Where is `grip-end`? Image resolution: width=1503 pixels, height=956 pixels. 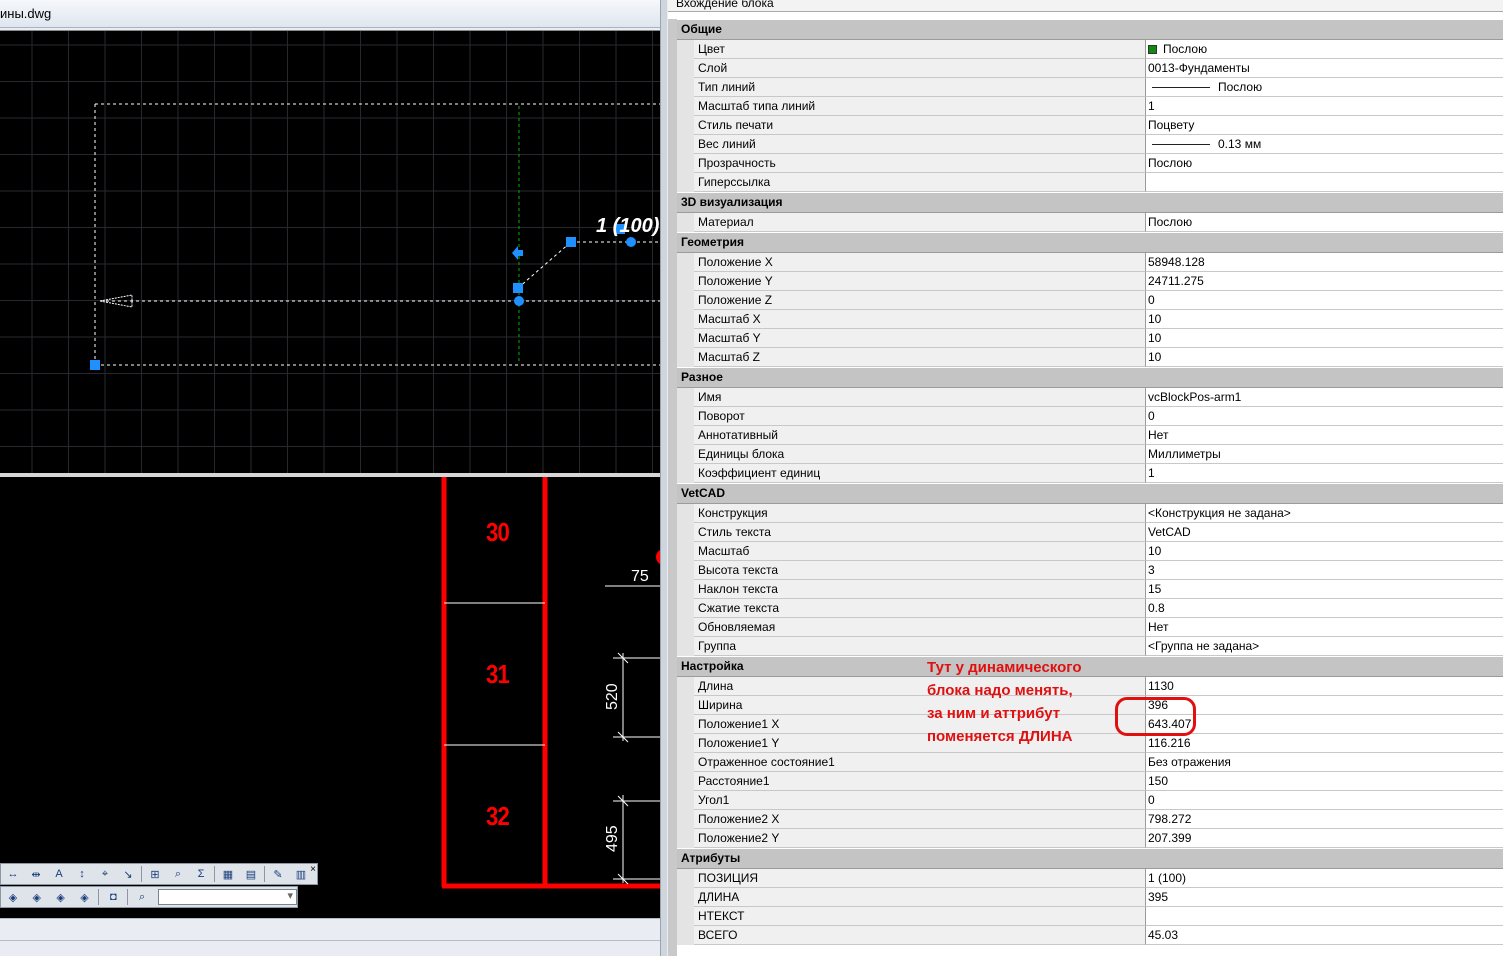 grip-end is located at coordinates (631, 242).